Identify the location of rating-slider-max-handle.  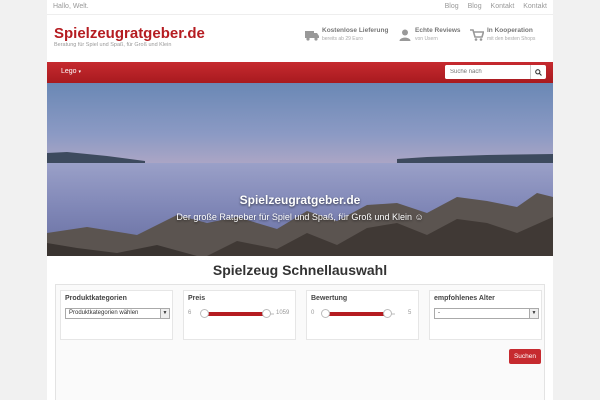
(387, 313).